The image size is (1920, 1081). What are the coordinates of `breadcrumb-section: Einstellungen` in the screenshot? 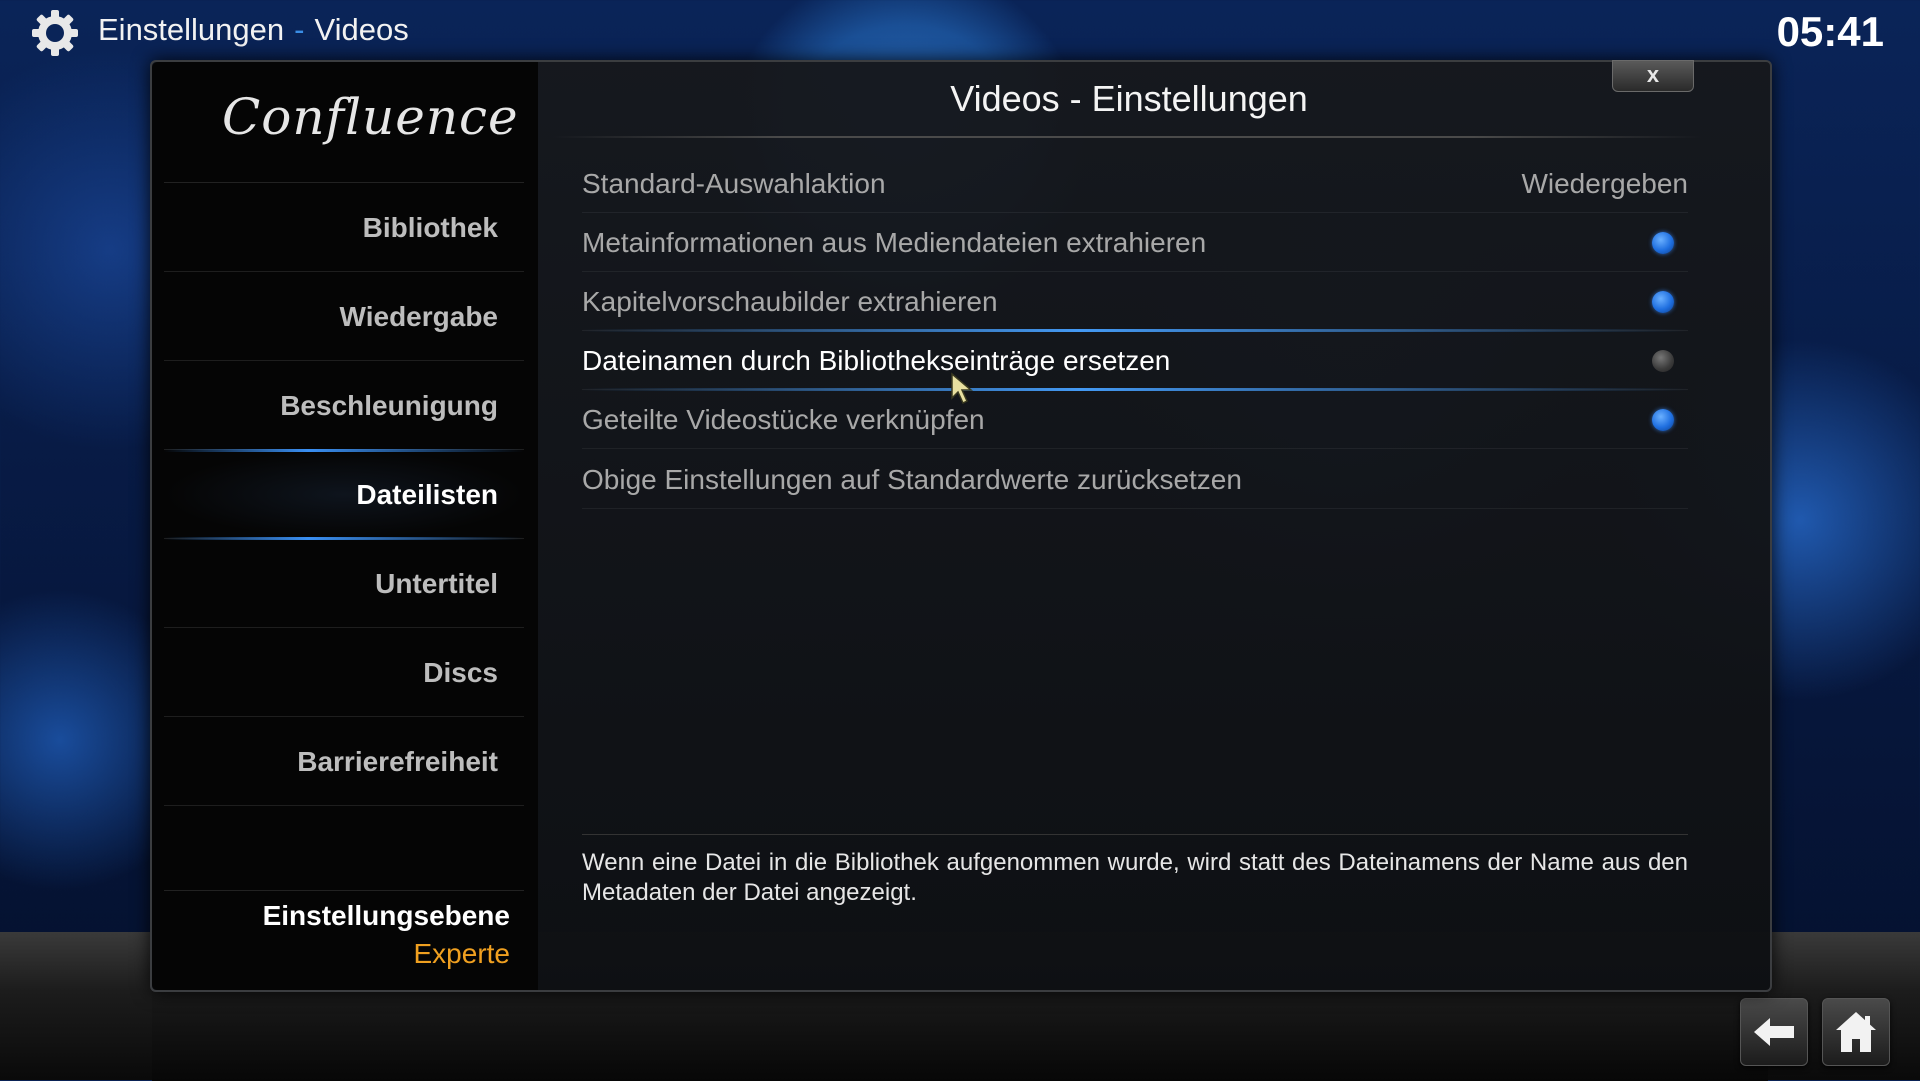 It's located at (191, 29).